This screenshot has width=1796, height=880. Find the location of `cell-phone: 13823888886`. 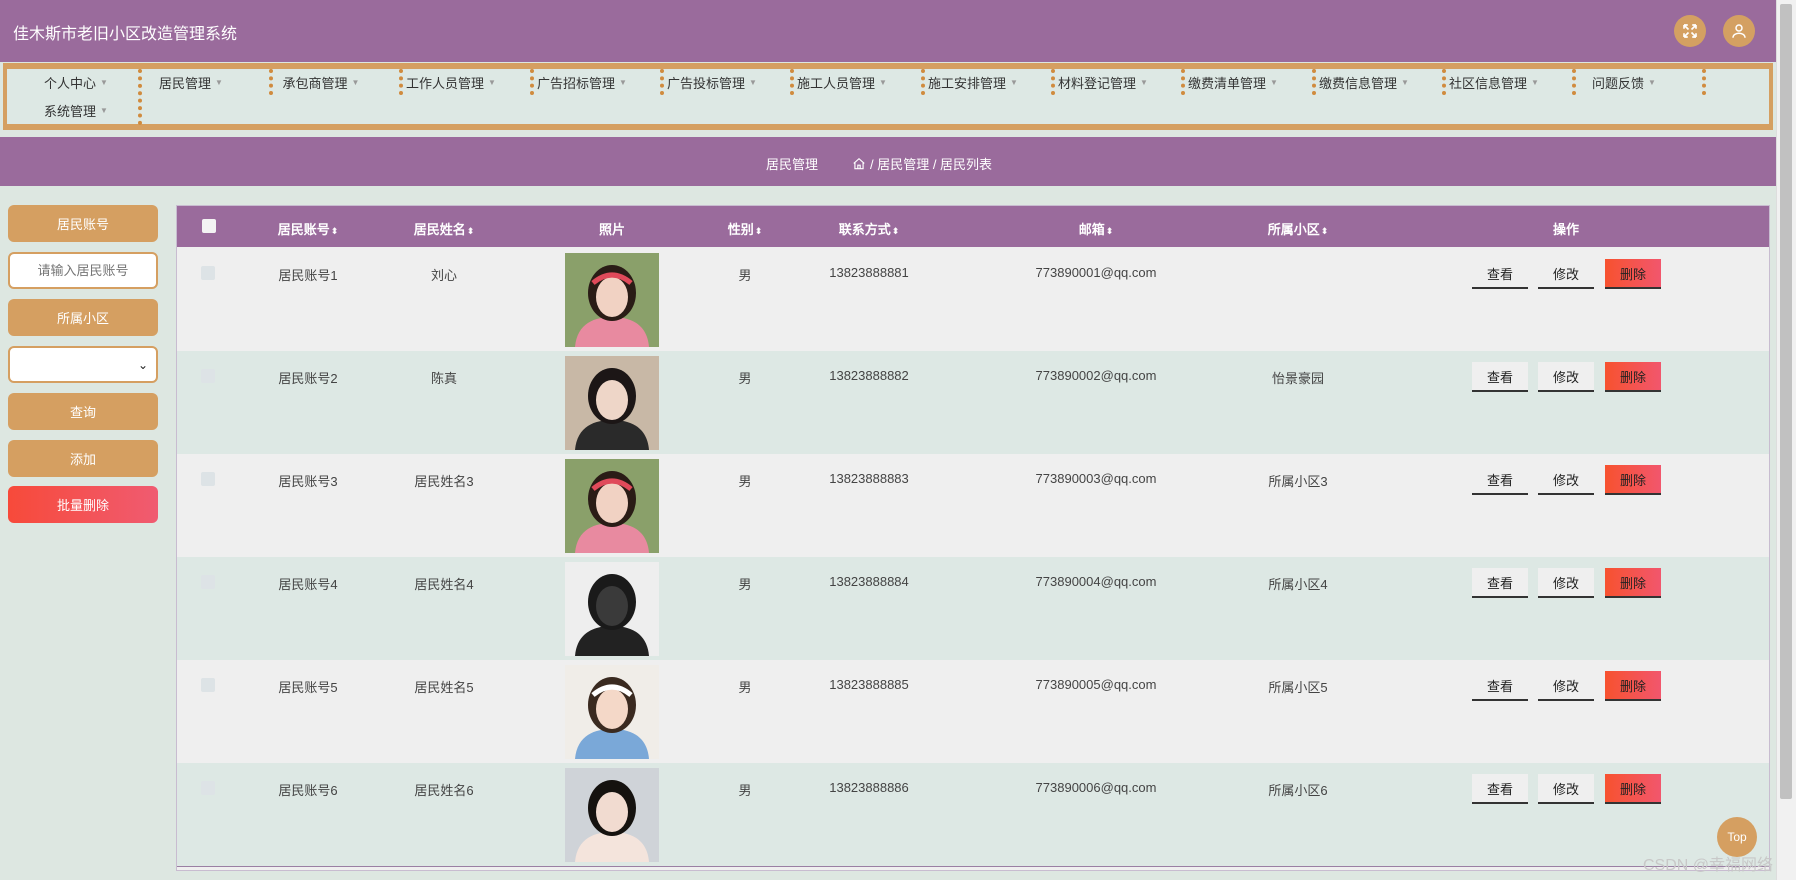

cell-phone: 13823888886 is located at coordinates (869, 787).